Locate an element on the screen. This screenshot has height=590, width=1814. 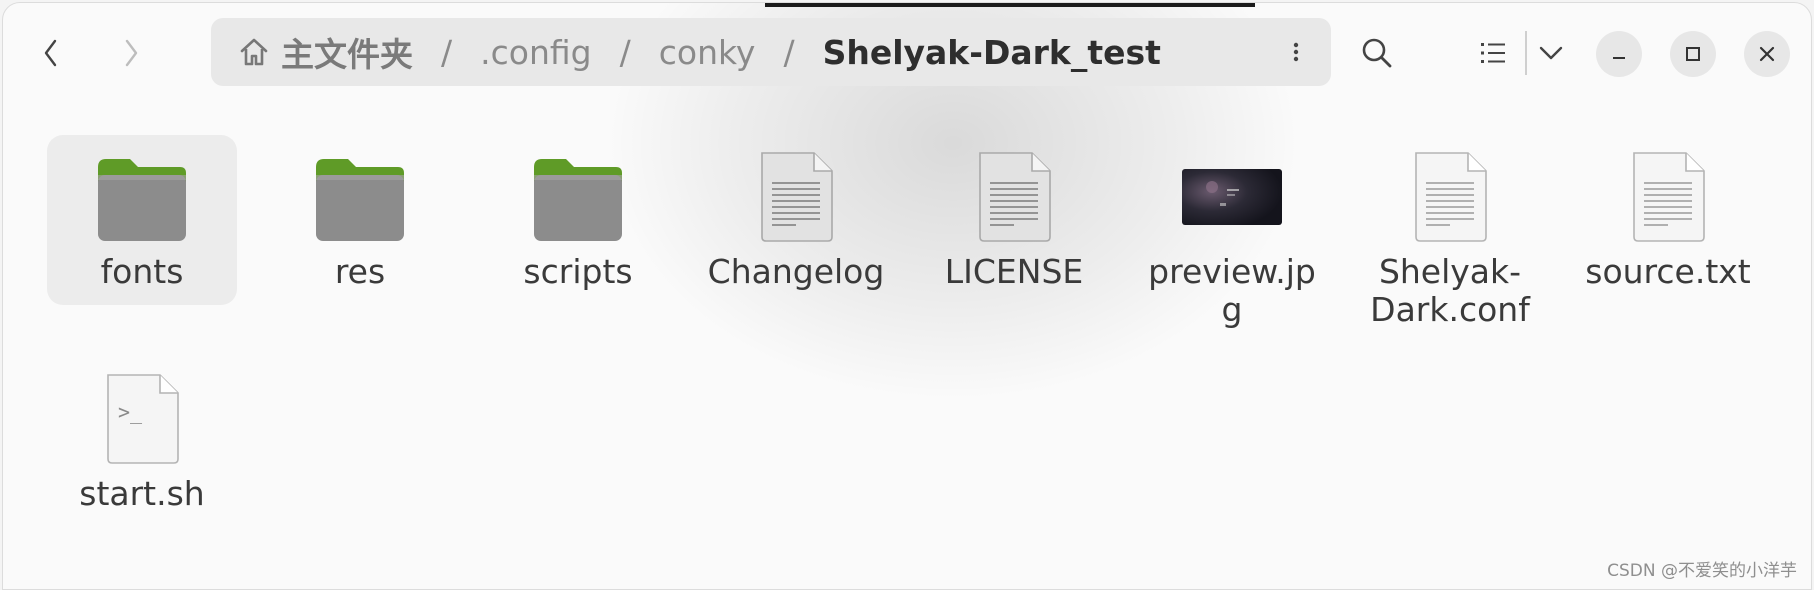
watermark: CSDN @不爱笑的小洋芋 is located at coordinates (1702, 571).